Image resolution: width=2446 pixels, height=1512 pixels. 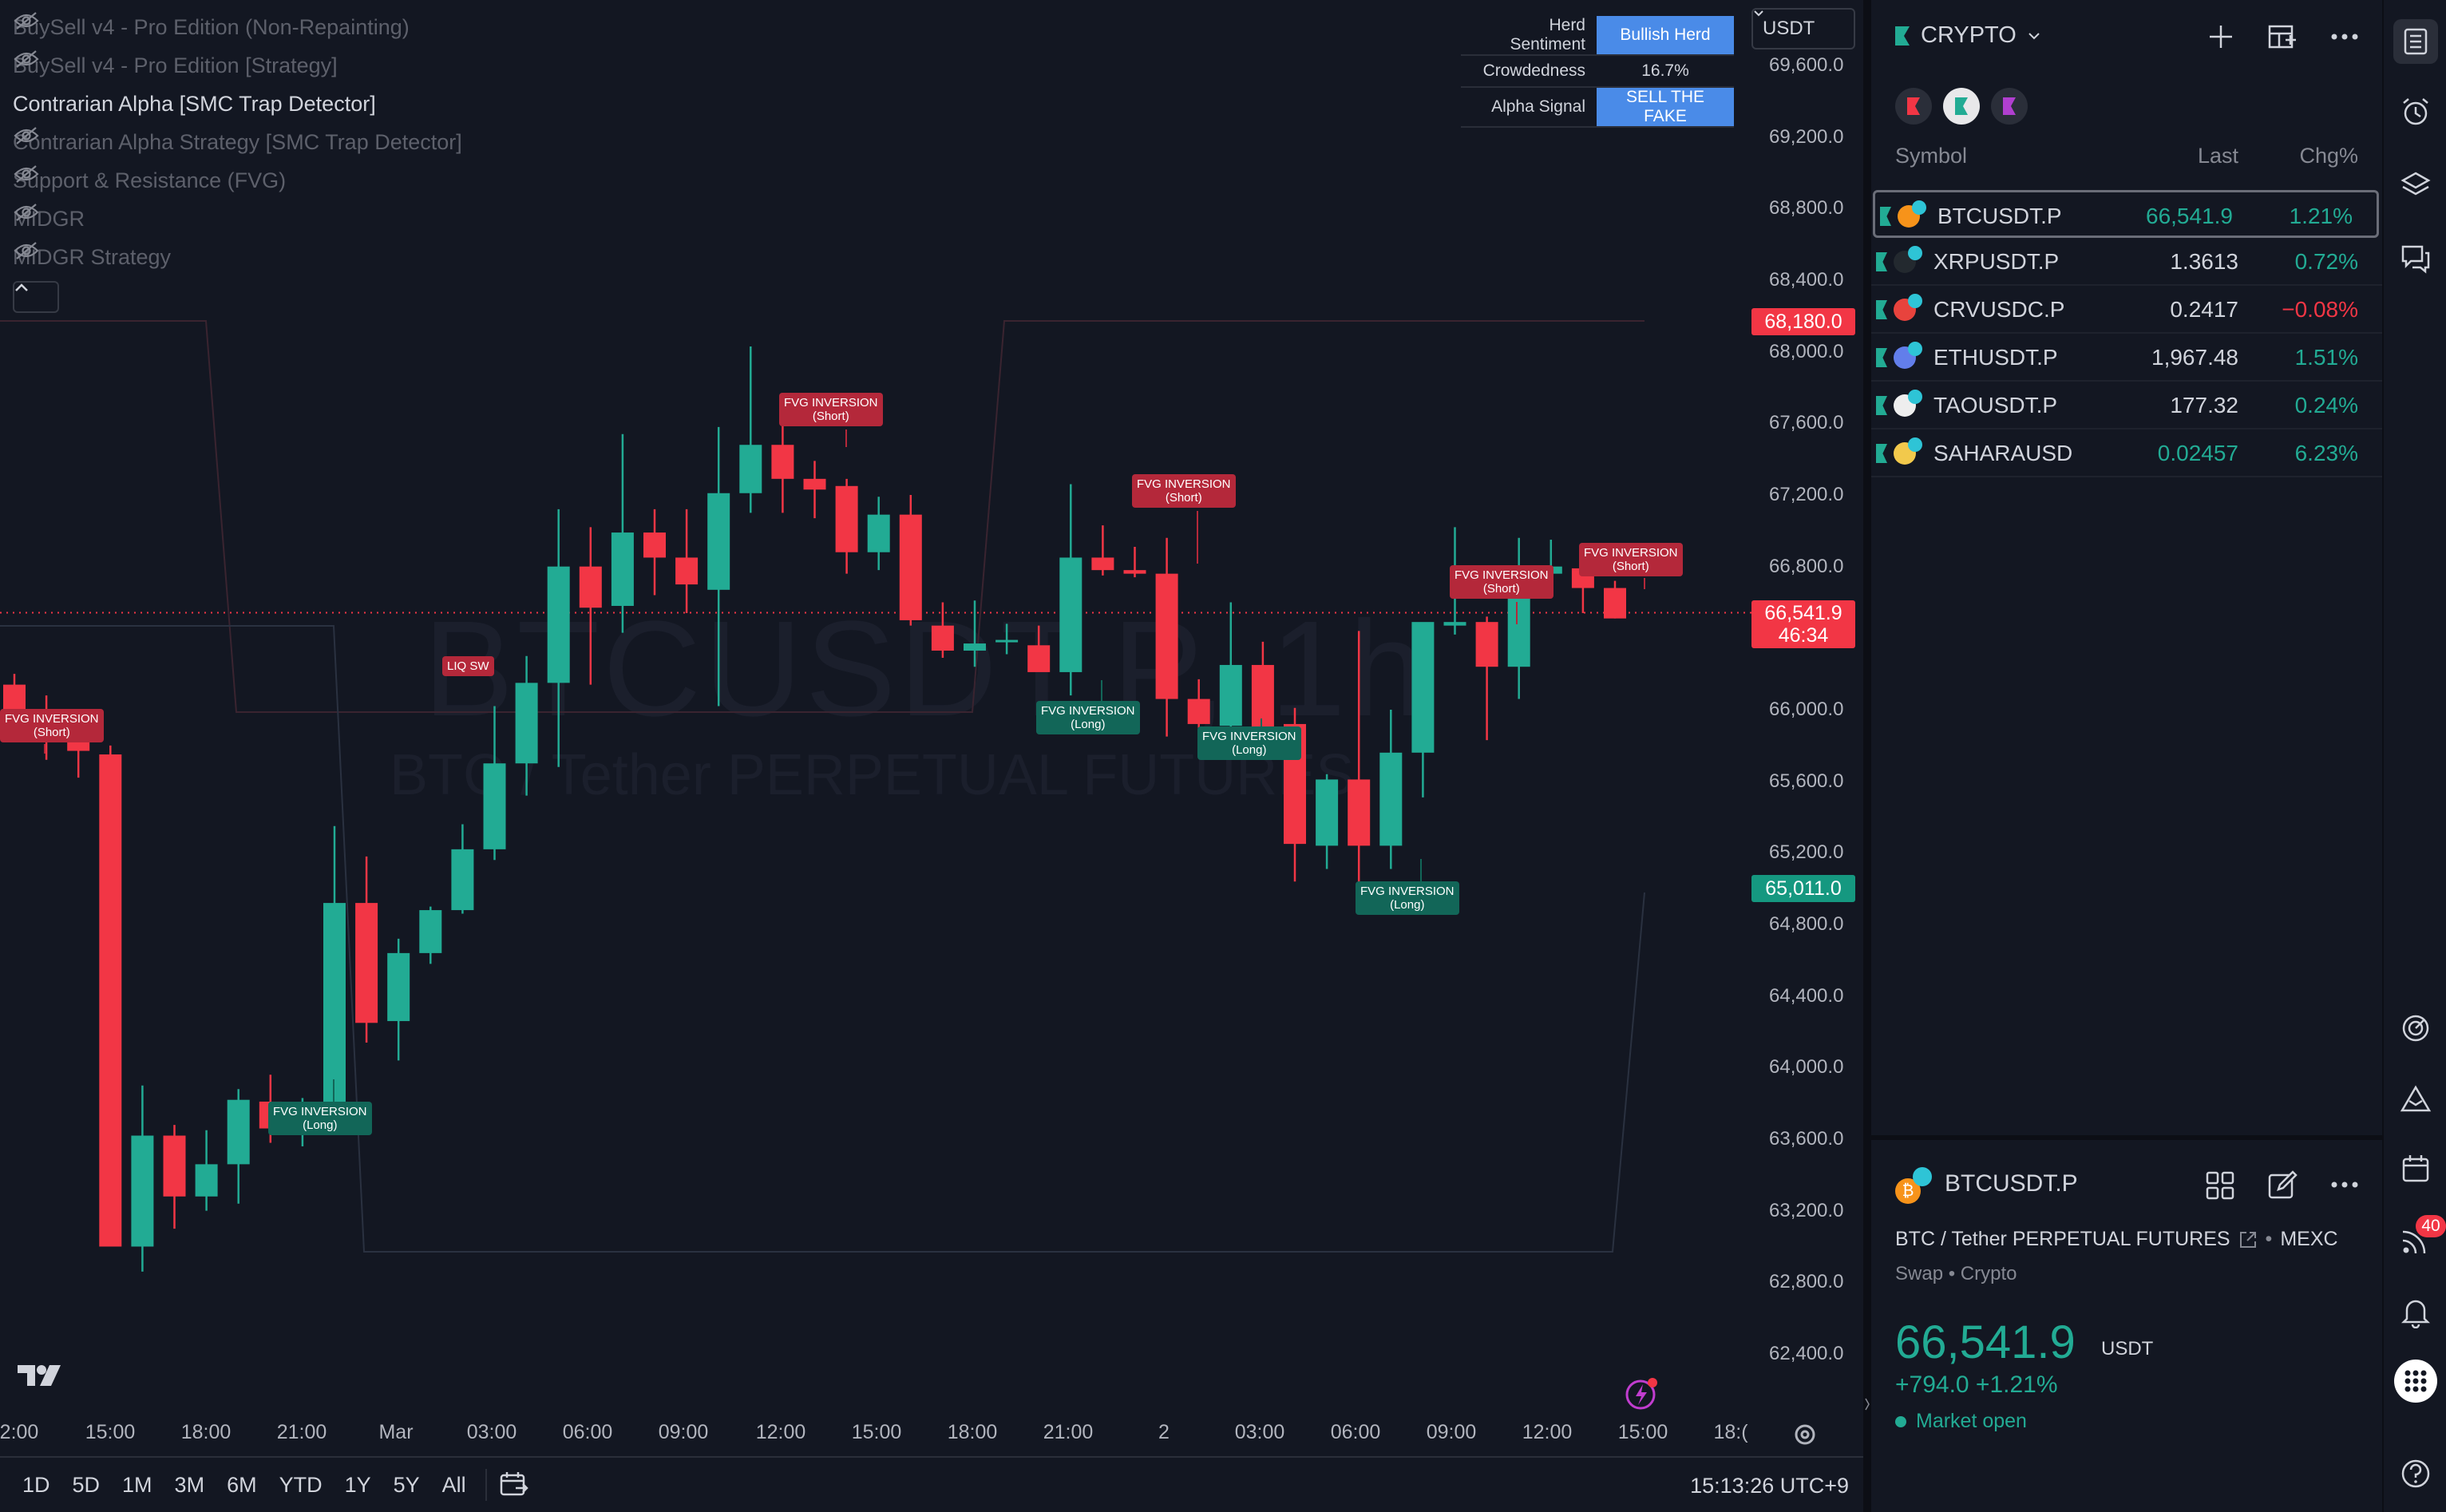 I want to click on indicator-row: Support & Resistance (FVG), so click(x=149, y=180).